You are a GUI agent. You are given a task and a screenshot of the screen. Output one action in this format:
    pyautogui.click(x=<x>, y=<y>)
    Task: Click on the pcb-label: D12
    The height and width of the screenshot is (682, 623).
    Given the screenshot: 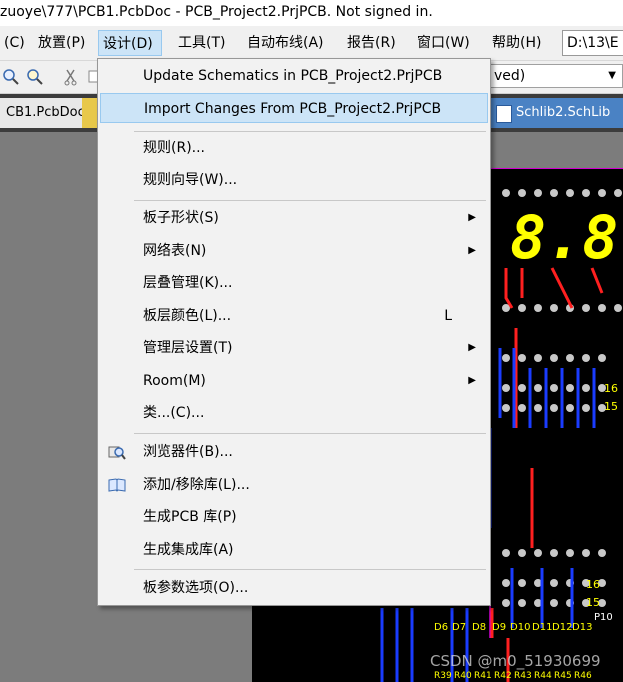 What is the action you would take?
    pyautogui.click(x=562, y=627)
    